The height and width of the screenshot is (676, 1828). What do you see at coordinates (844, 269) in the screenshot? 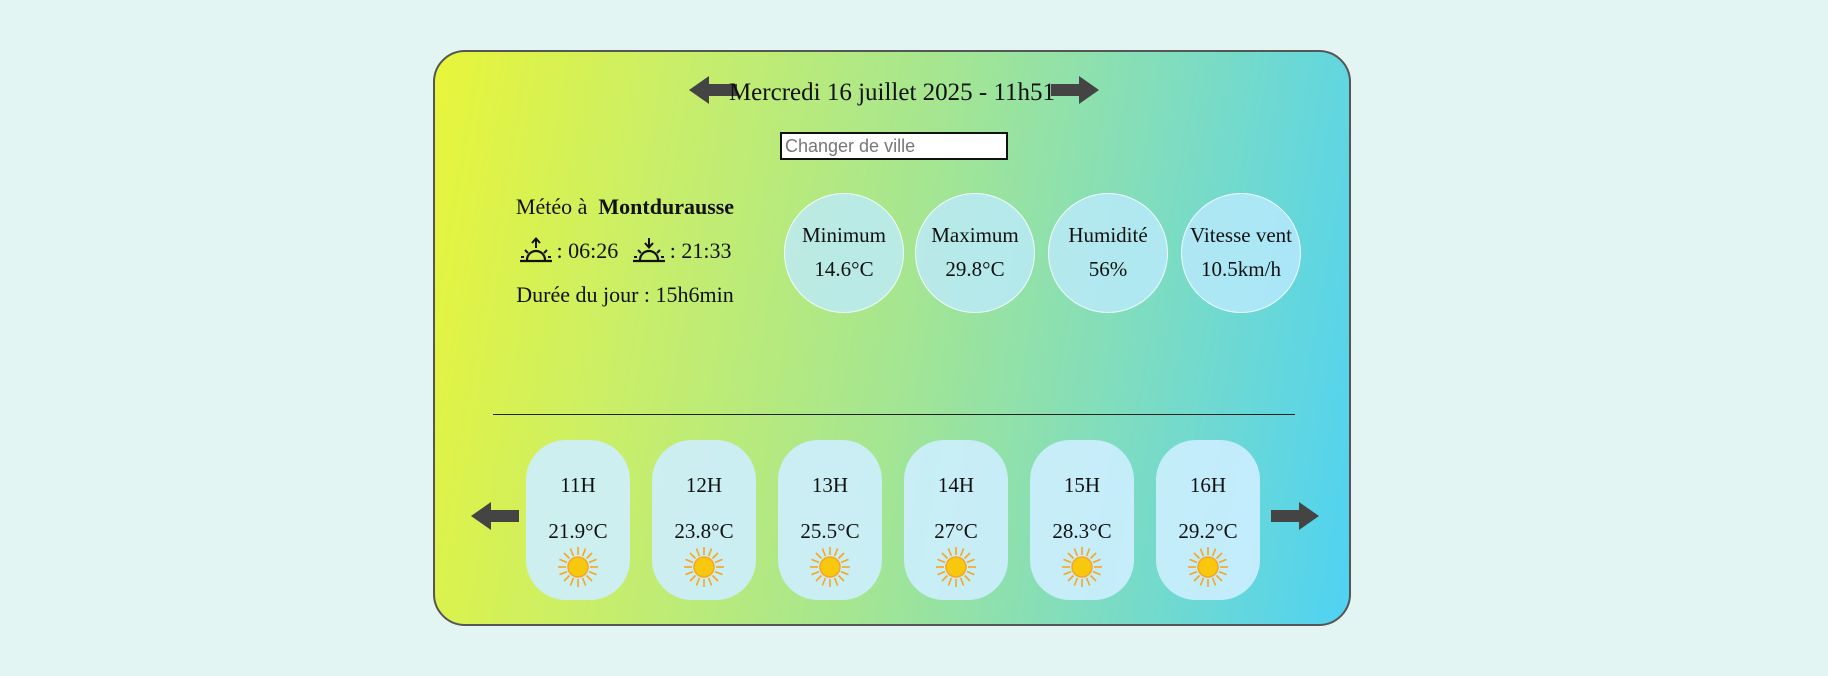
I see `stat-value: 14.6°C` at bounding box center [844, 269].